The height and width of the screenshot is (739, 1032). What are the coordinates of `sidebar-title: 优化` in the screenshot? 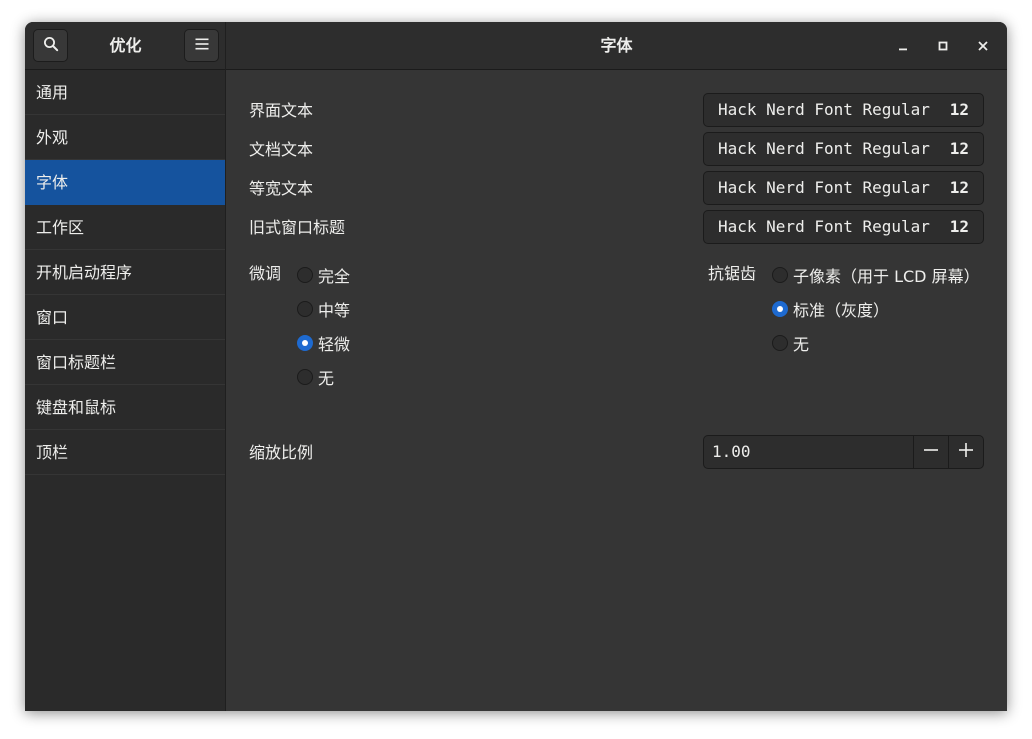 It's located at (125, 45).